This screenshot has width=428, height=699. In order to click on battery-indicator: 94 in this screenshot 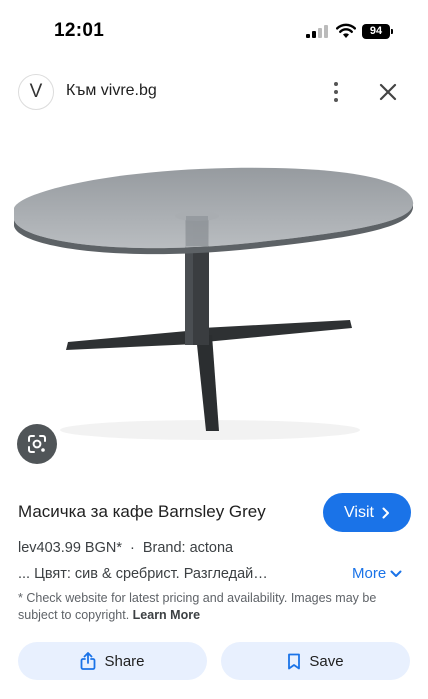, I will do `click(376, 31)`.